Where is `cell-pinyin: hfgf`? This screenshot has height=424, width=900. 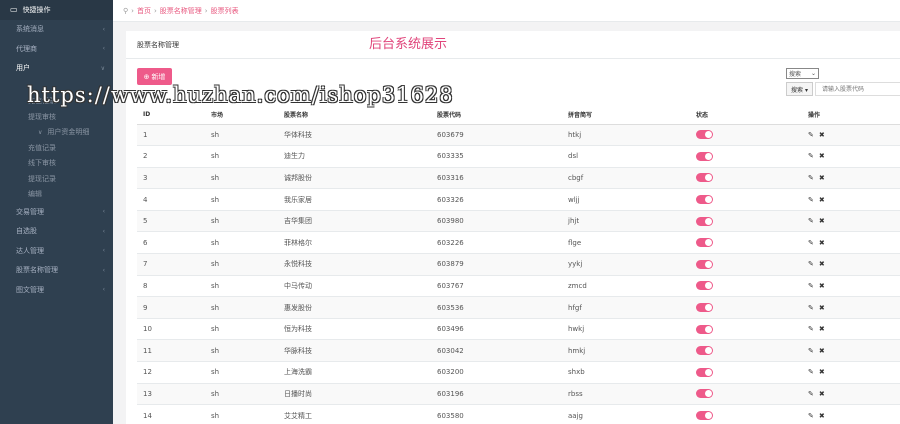 cell-pinyin: hfgf is located at coordinates (626, 307).